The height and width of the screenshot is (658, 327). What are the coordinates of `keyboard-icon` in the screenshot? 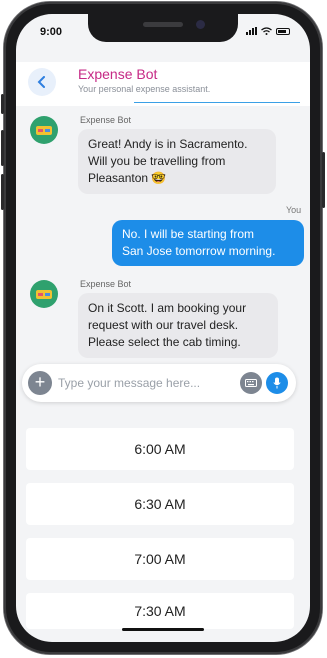 It's located at (251, 383).